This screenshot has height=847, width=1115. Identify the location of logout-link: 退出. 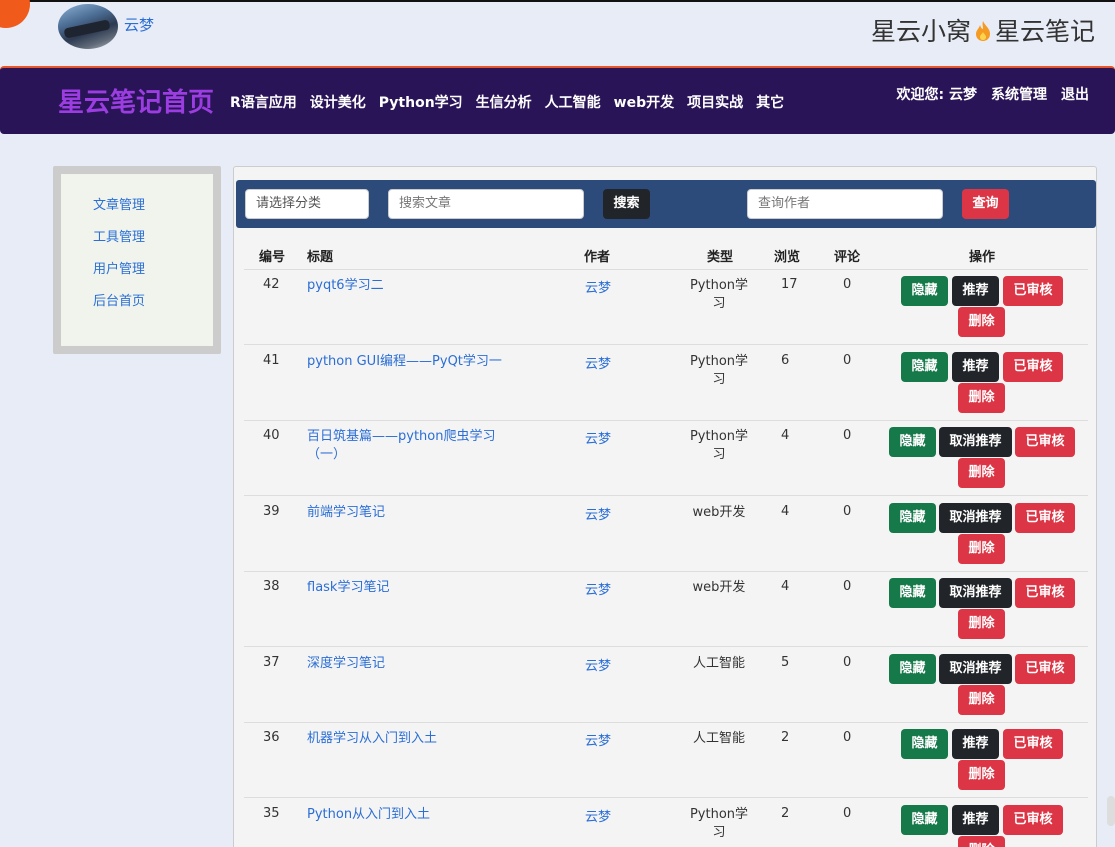
(1075, 94).